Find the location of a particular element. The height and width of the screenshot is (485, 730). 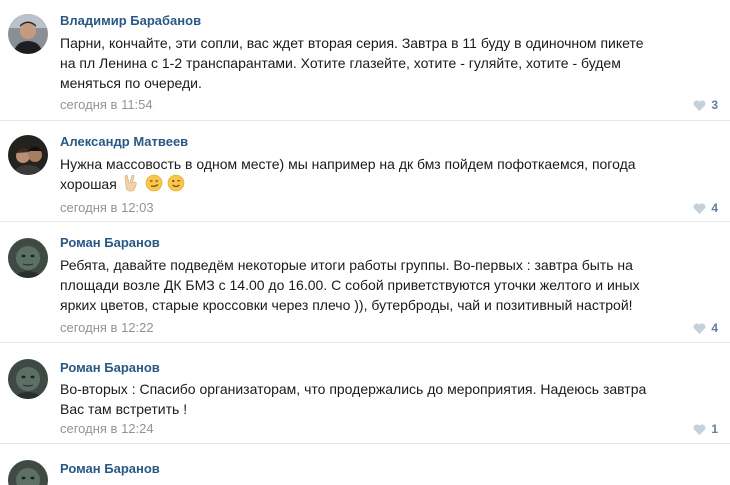

comment-timestamp: сегодня в 12:03 is located at coordinates (107, 207).